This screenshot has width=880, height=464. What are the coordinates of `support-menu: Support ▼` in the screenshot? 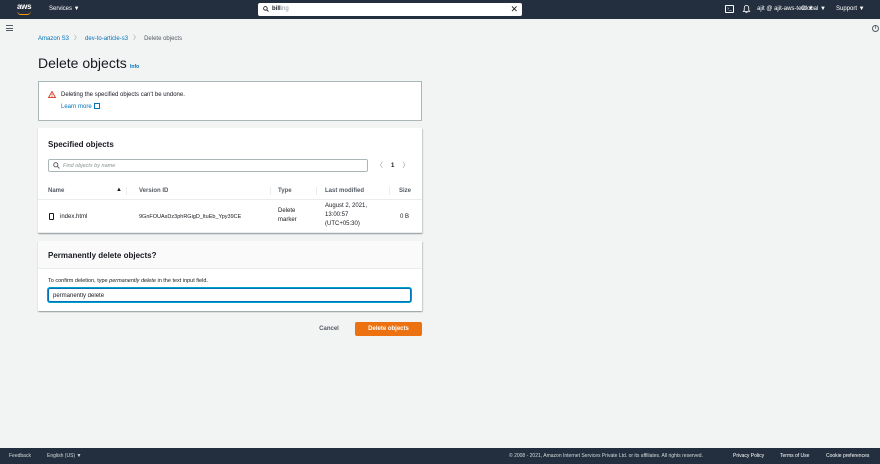 It's located at (850, 9).